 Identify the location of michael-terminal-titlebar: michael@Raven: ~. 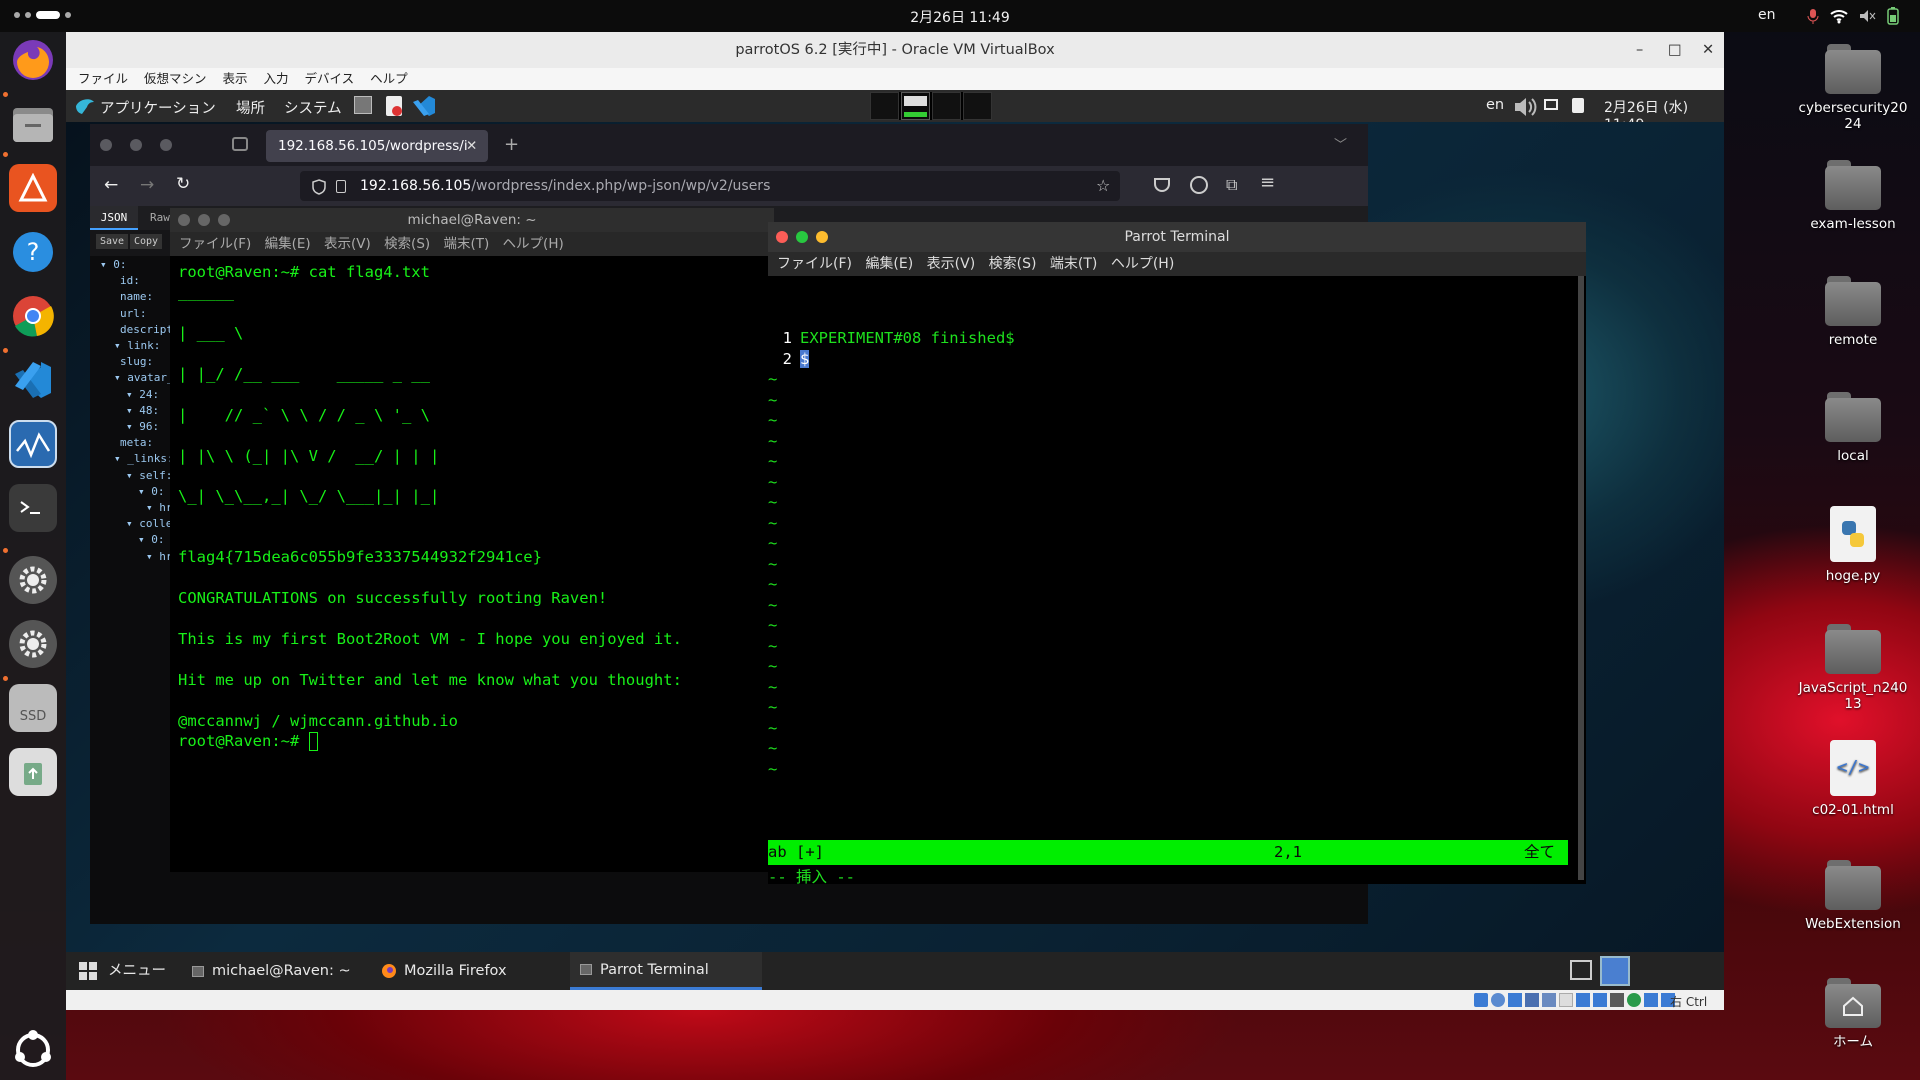
(472, 220).